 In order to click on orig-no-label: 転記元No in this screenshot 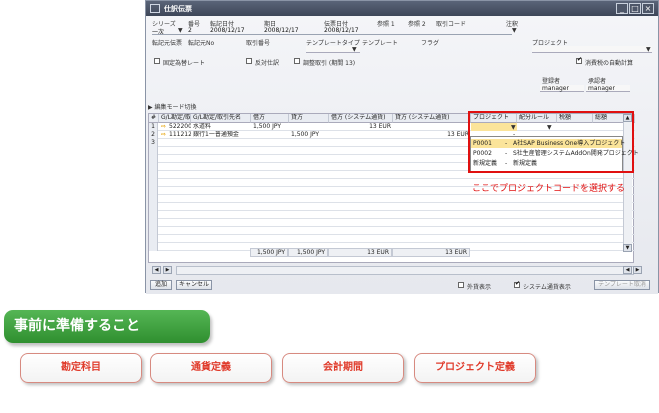, I will do `click(201, 43)`.